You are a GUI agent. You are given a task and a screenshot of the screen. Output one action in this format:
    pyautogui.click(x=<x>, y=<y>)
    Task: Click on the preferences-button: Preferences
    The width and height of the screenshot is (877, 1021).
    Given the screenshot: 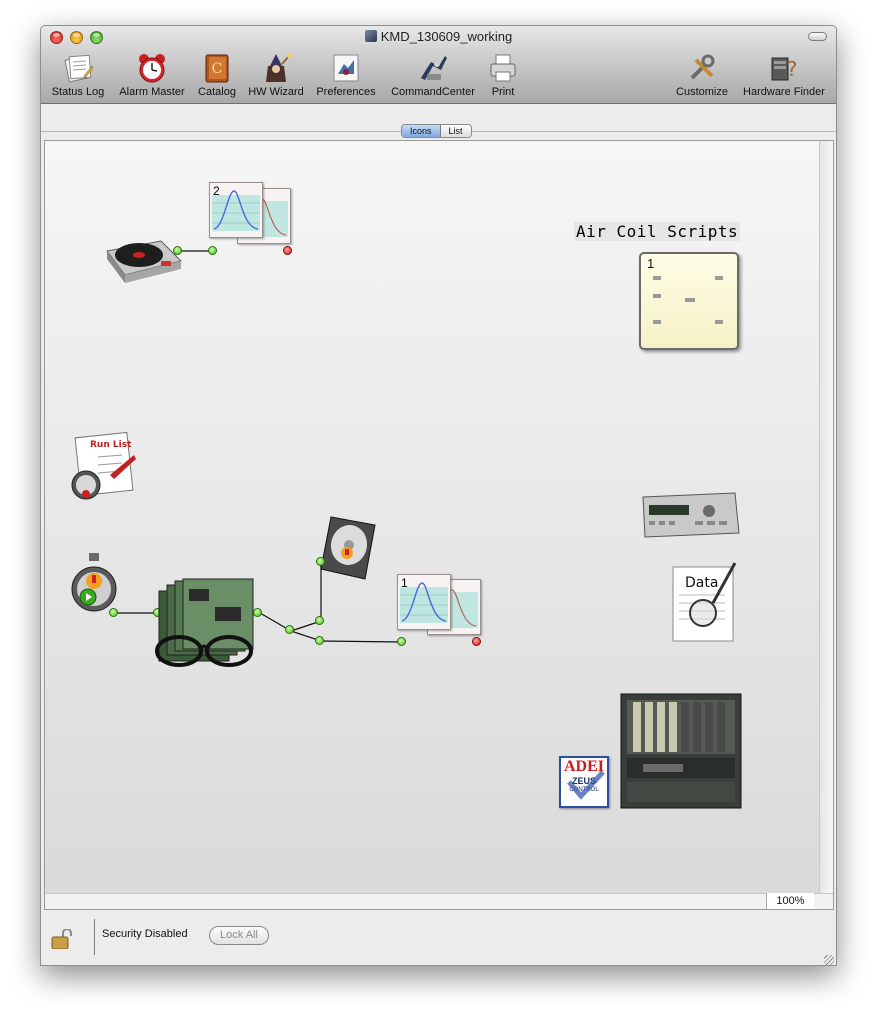 What is the action you would take?
    pyautogui.click(x=346, y=75)
    